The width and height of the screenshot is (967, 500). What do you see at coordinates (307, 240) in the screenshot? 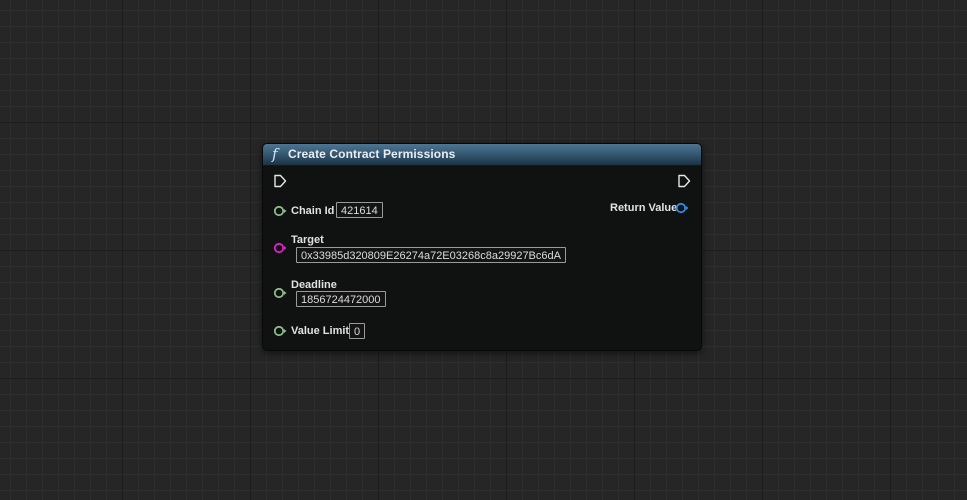
I see `target-label: Target` at bounding box center [307, 240].